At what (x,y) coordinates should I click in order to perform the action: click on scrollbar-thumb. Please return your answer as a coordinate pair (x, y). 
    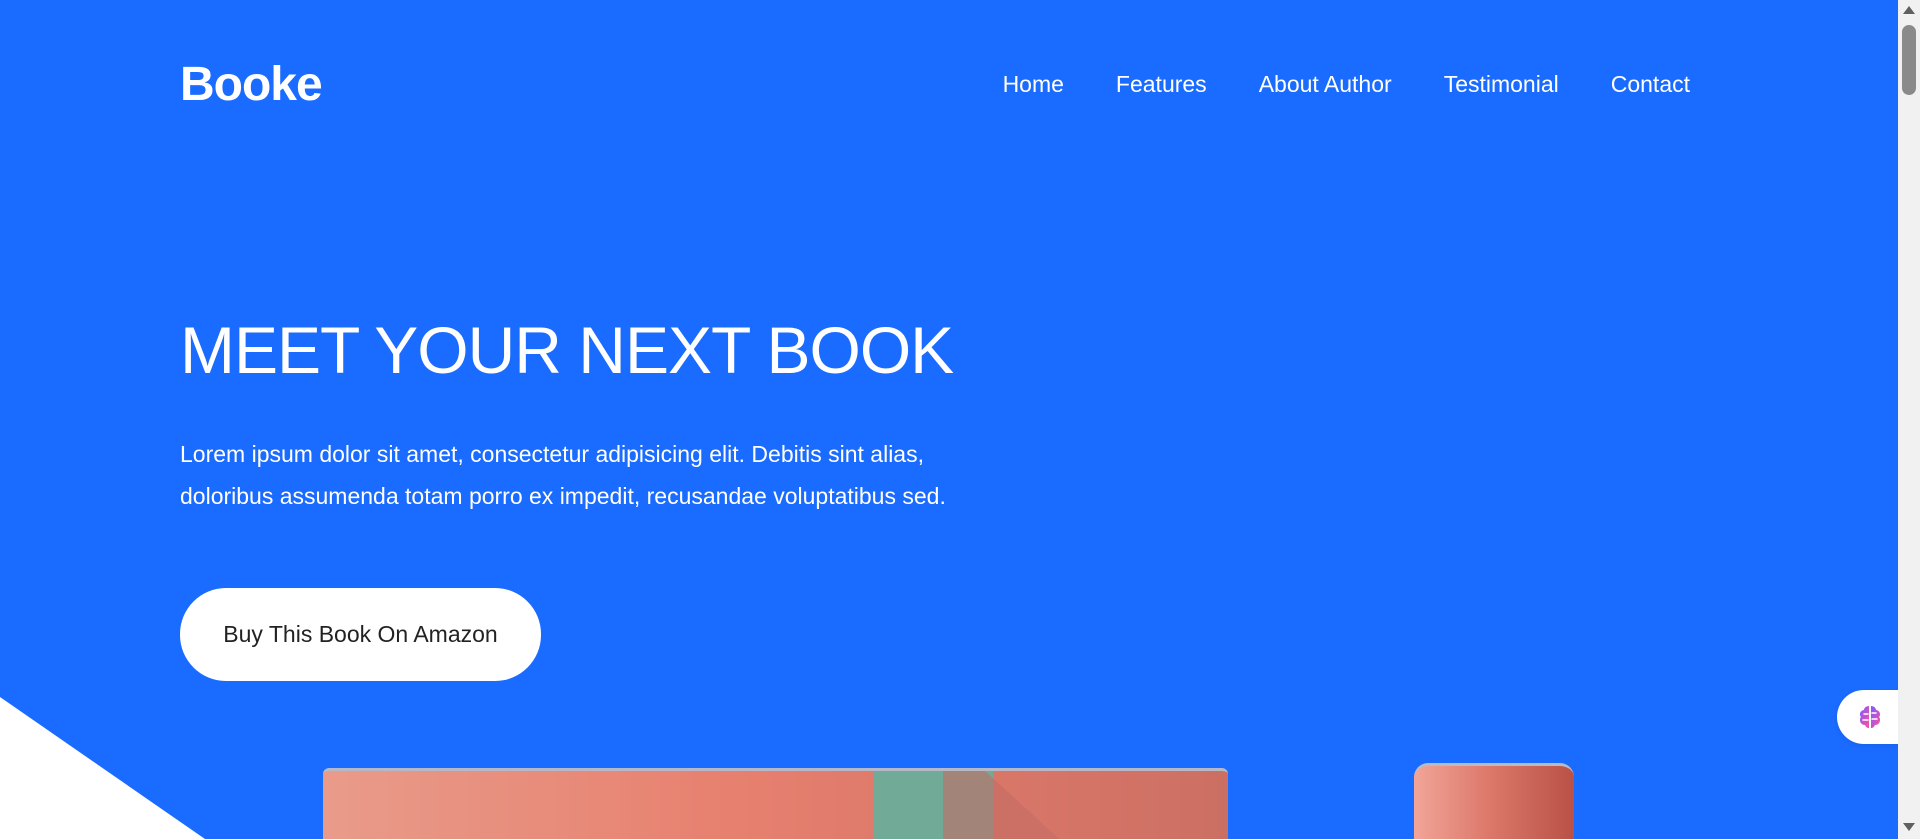
    Looking at the image, I should click on (1909, 60).